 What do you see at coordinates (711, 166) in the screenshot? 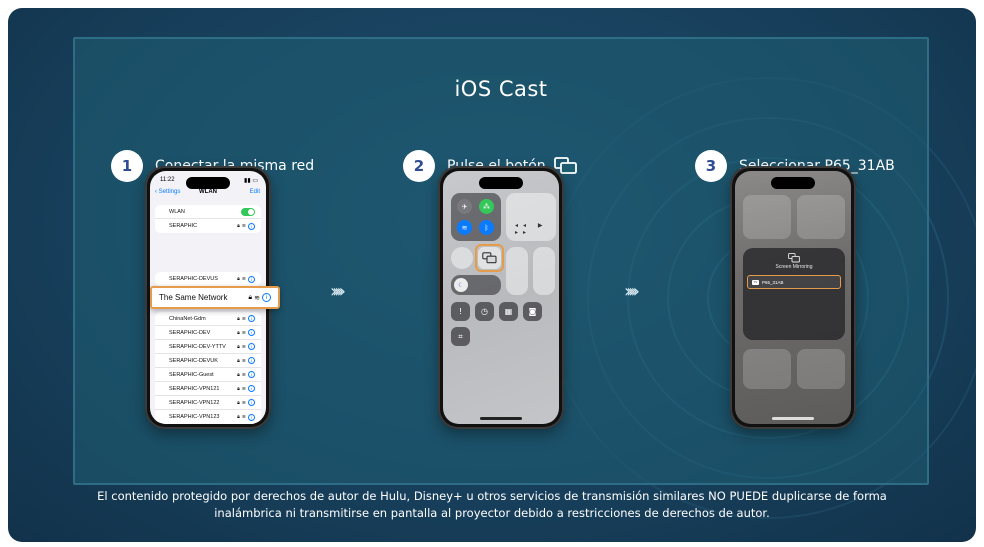
I see `step-3-number: 3` at bounding box center [711, 166].